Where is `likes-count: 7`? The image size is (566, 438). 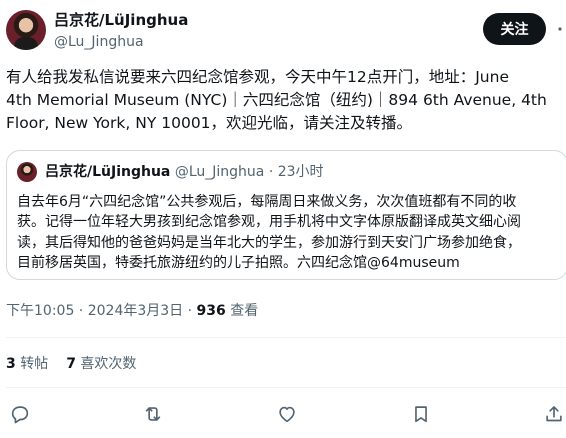 likes-count: 7 is located at coordinates (71, 364).